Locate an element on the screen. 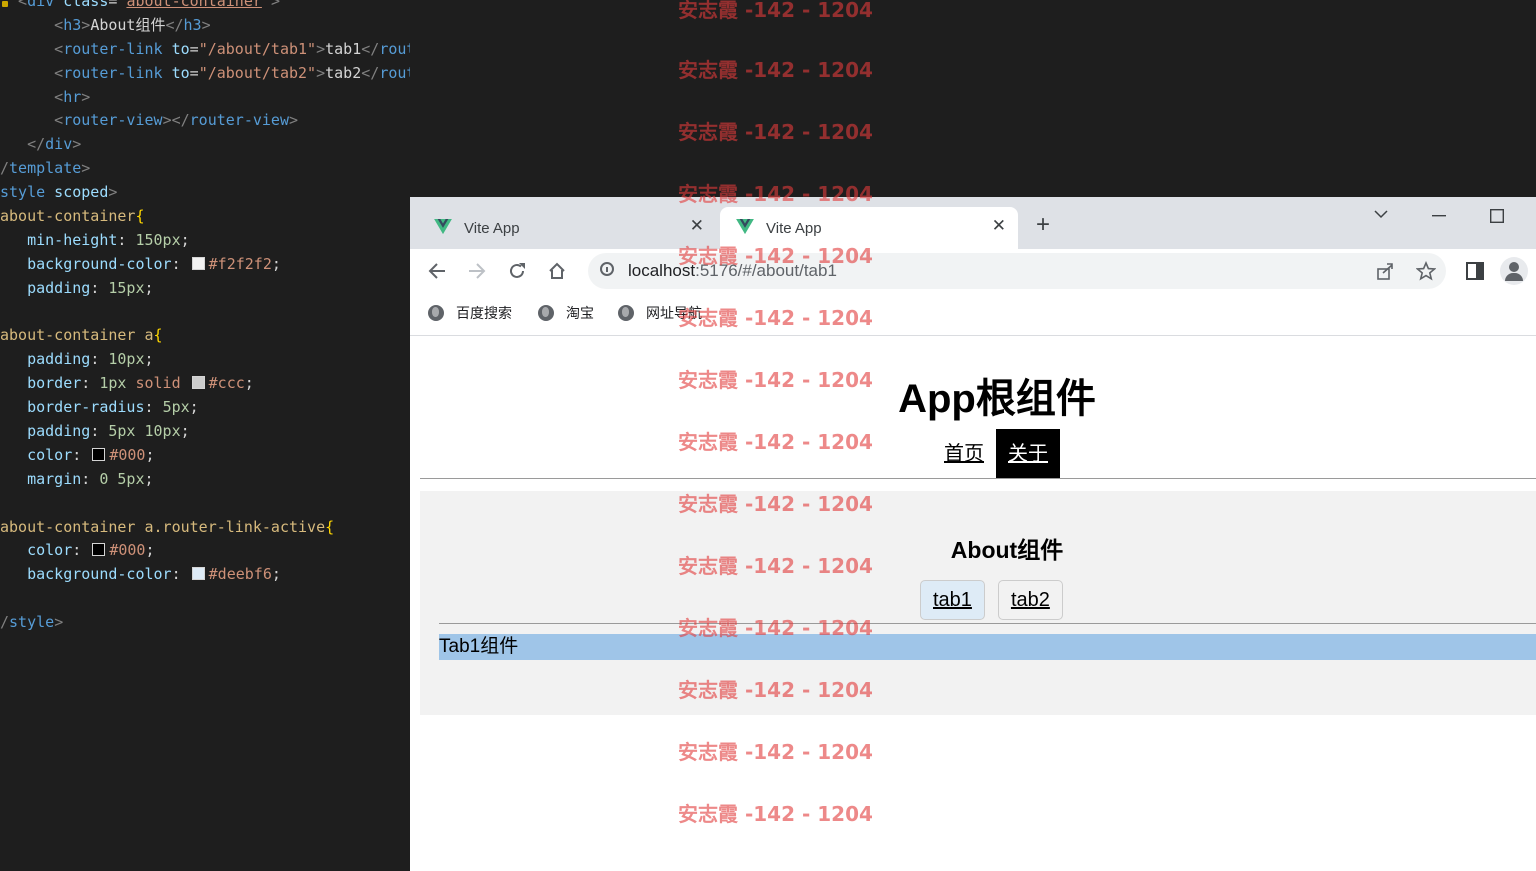 The width and height of the screenshot is (1536, 871). code-token: " is located at coordinates (266, 5).